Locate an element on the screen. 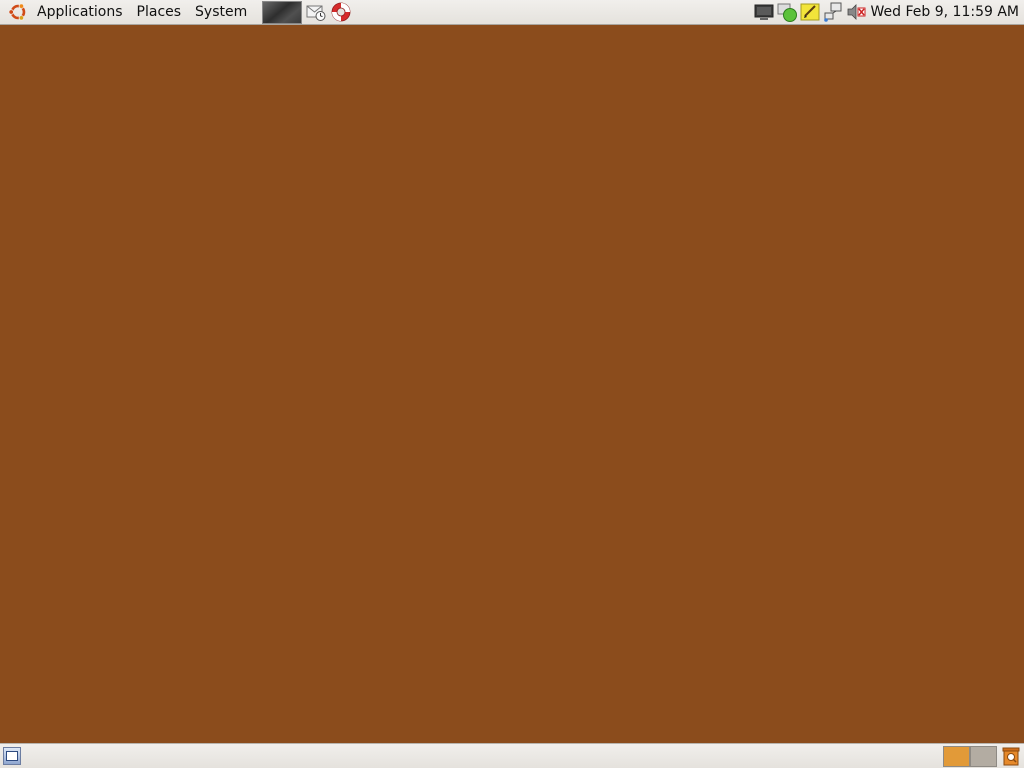  help-lifebuoy-icon is located at coordinates (341, 12).